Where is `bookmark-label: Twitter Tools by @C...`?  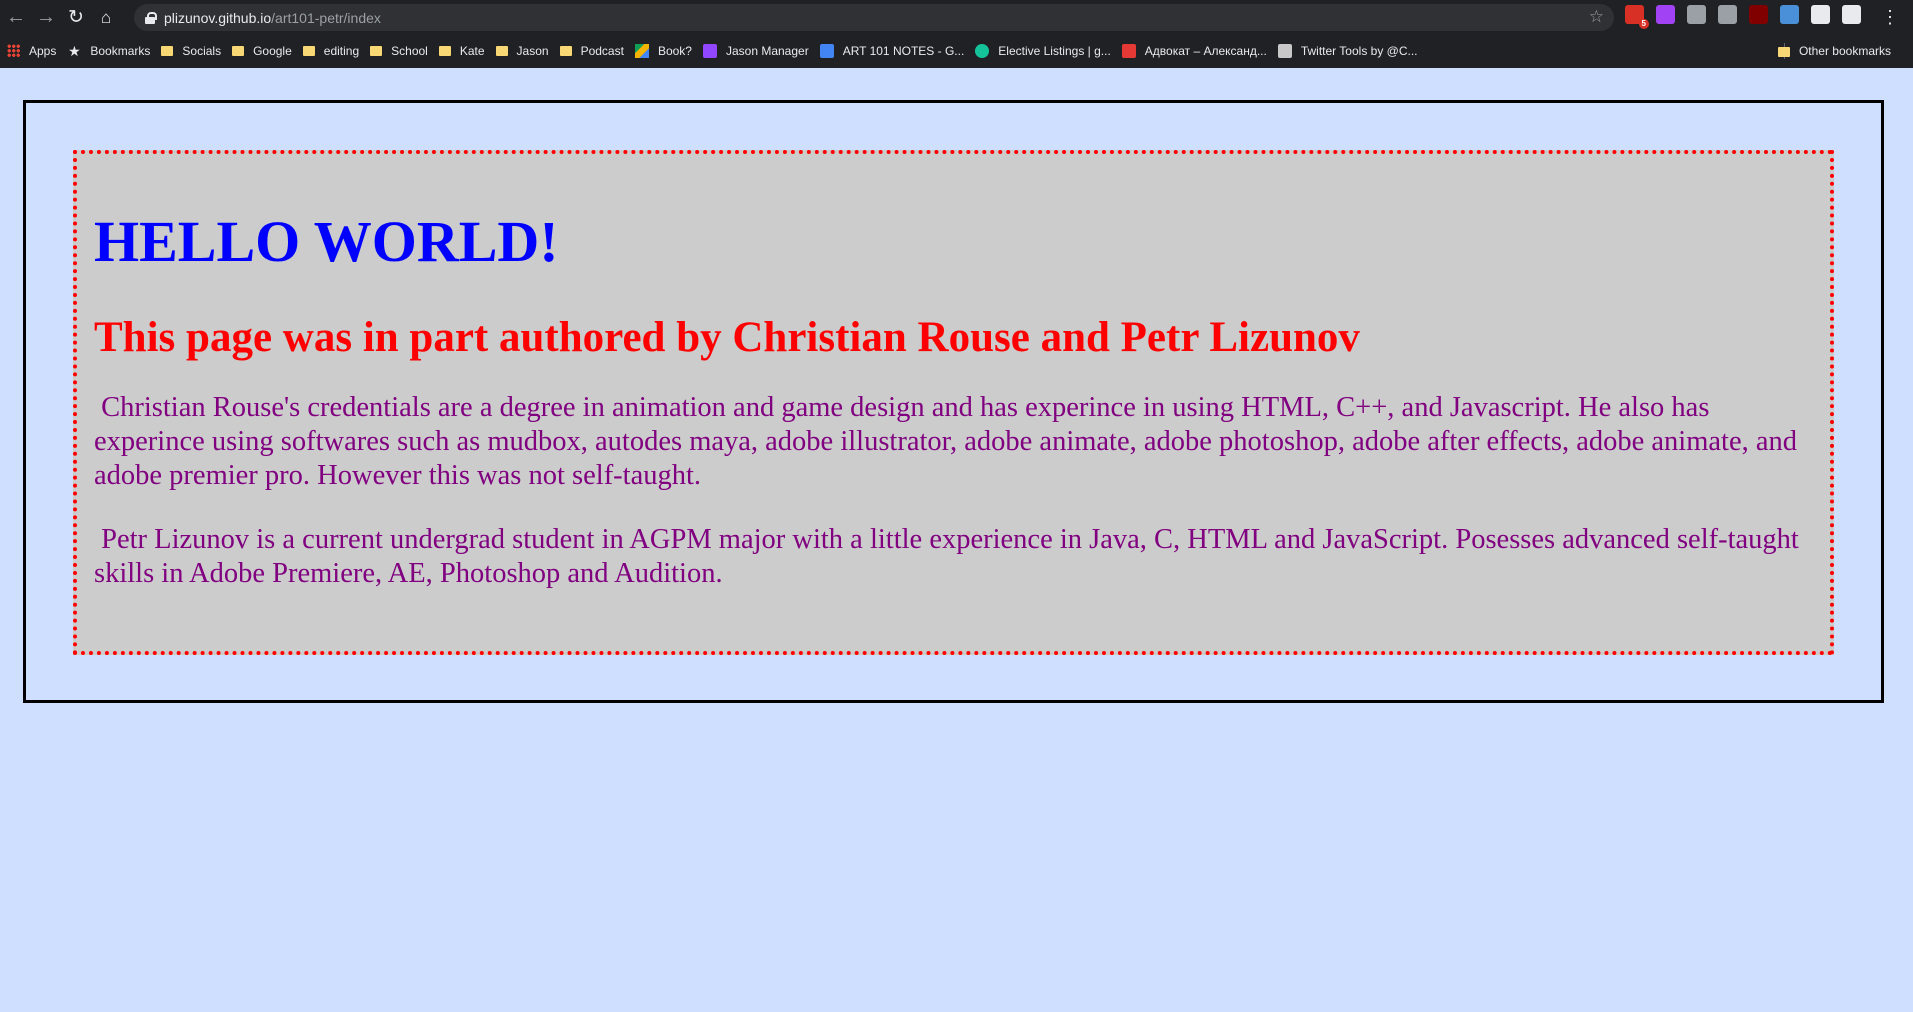 bookmark-label: Twitter Tools by @C... is located at coordinates (1359, 50).